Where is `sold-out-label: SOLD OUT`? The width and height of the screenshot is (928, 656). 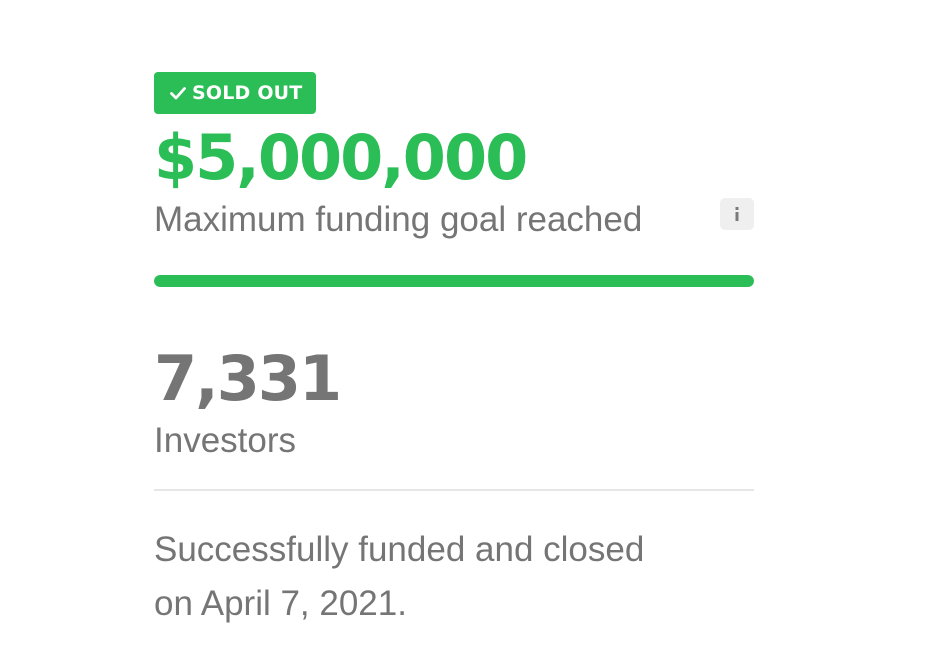
sold-out-label: SOLD OUT is located at coordinates (247, 93).